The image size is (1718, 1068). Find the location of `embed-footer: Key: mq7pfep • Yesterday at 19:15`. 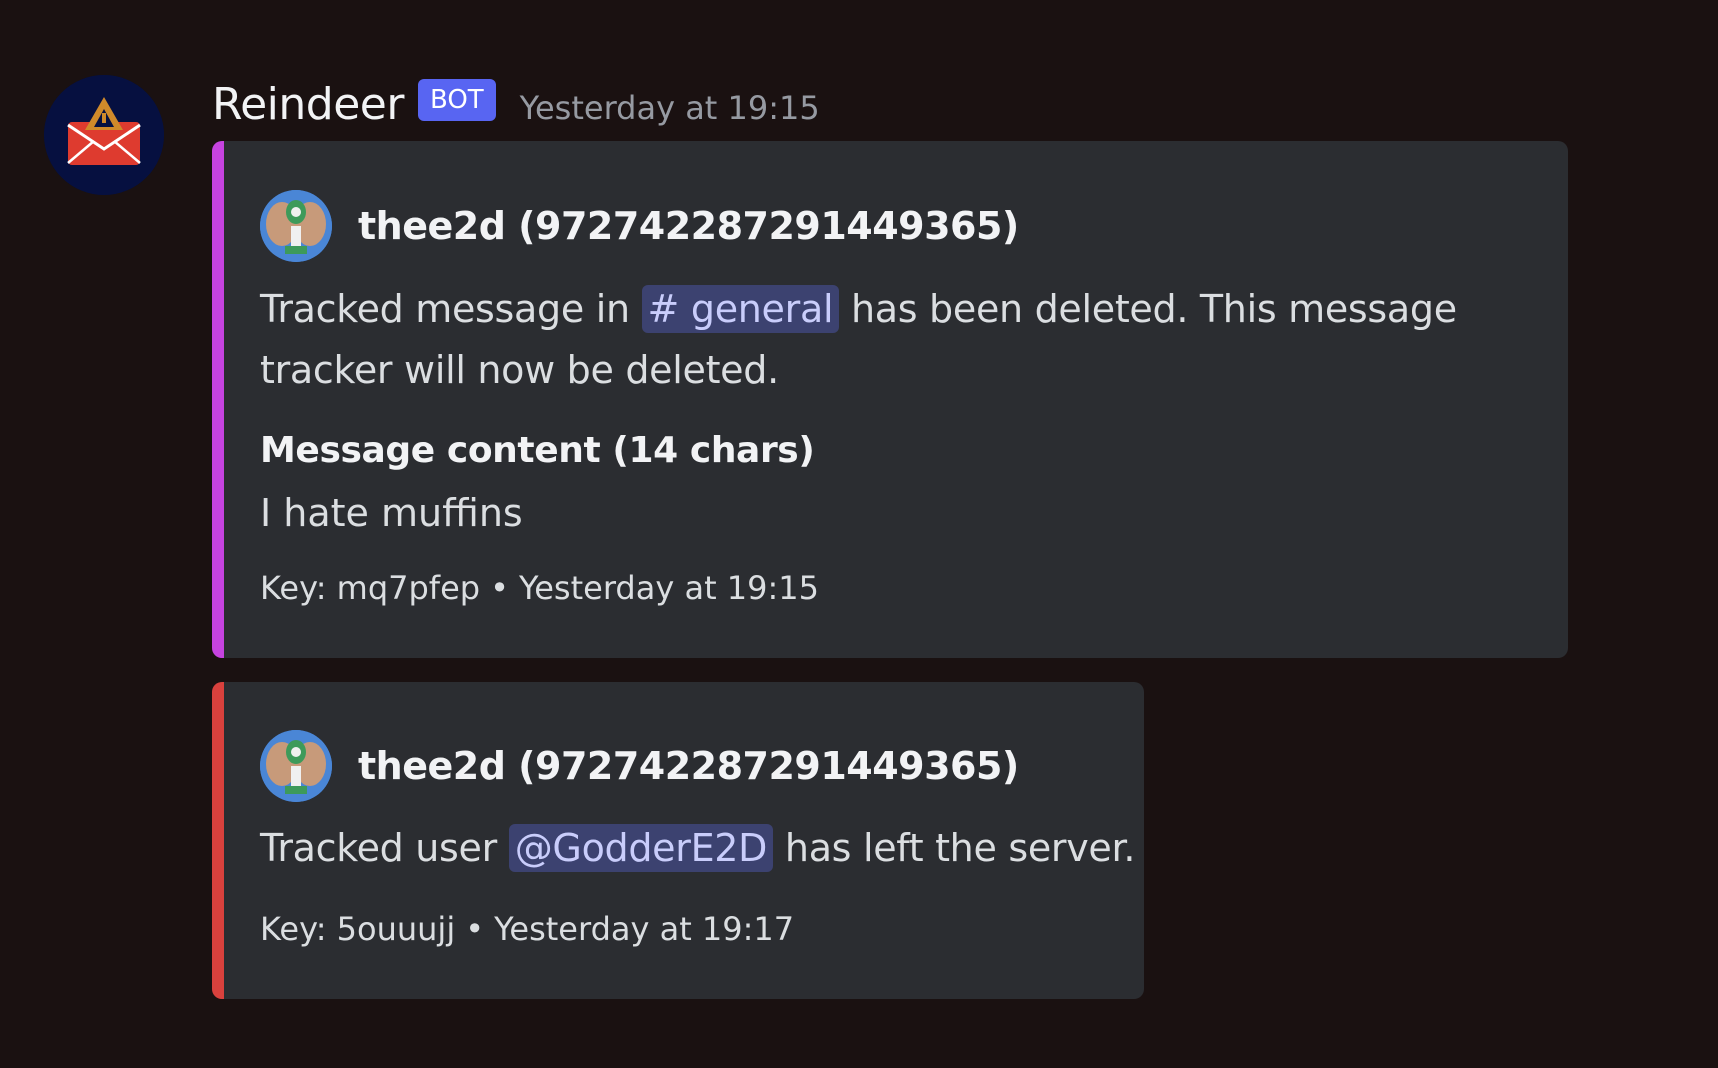

embed-footer: Key: mq7pfep • Yesterday at 19:15 is located at coordinates (539, 588).